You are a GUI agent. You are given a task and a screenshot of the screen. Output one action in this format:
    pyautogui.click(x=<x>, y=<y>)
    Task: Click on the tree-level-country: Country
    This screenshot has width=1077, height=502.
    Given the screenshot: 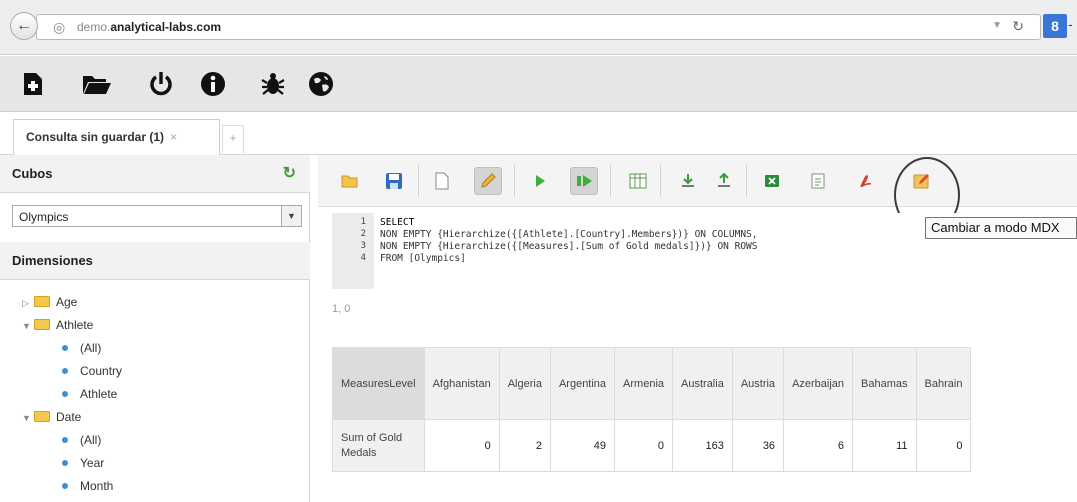 What is the action you would take?
    pyautogui.click(x=92, y=371)
    